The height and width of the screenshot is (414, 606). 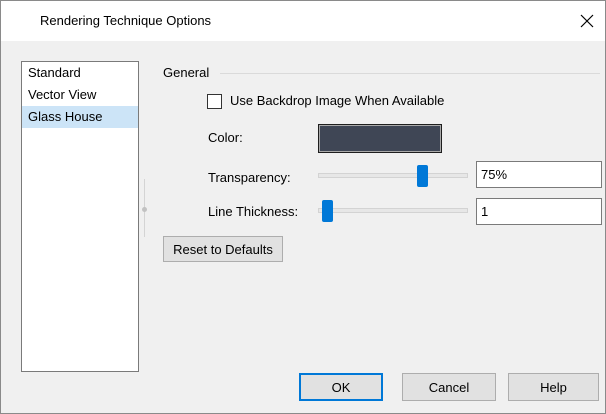 What do you see at coordinates (449, 387) in the screenshot?
I see `cancel-button: Cancel` at bounding box center [449, 387].